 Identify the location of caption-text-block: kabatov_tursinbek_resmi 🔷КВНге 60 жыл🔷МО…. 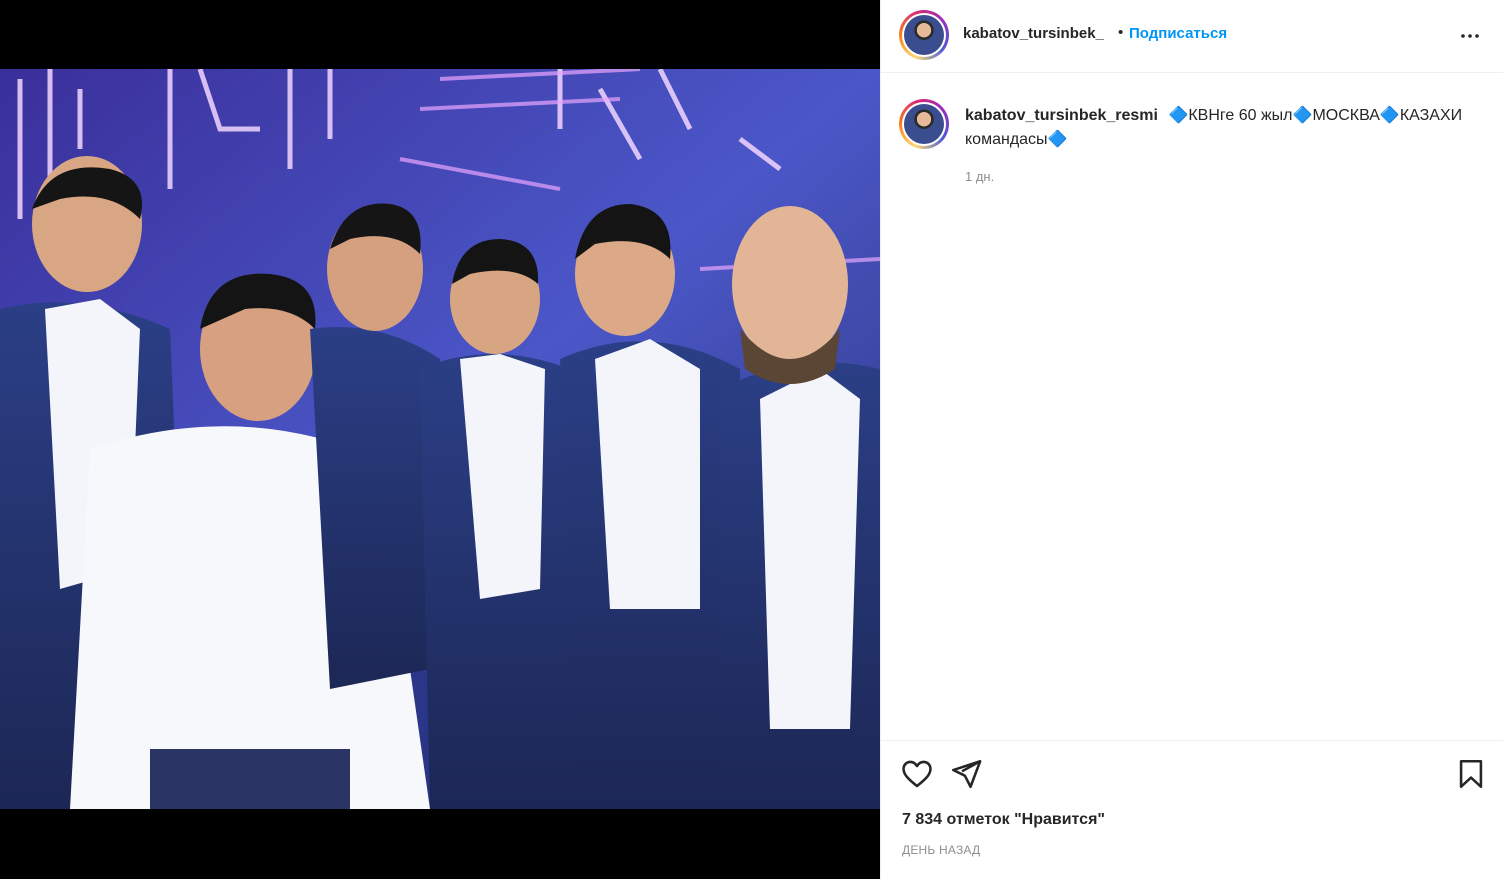
(1225, 128).